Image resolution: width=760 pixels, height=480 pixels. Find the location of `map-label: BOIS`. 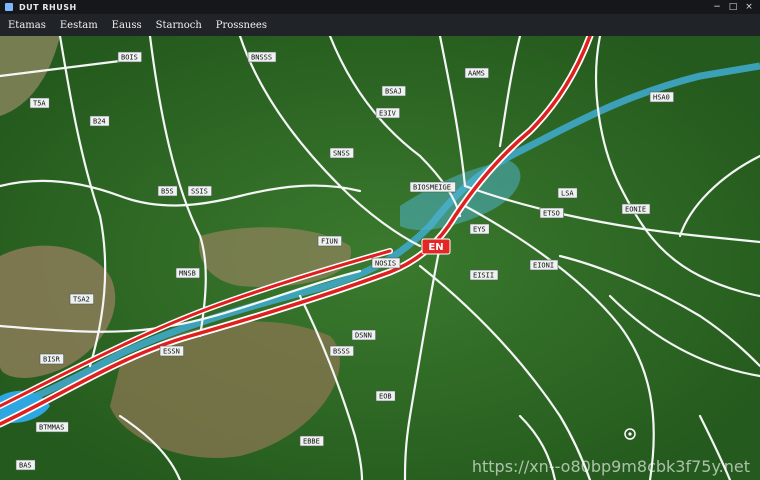

map-label: BOIS is located at coordinates (129, 57).